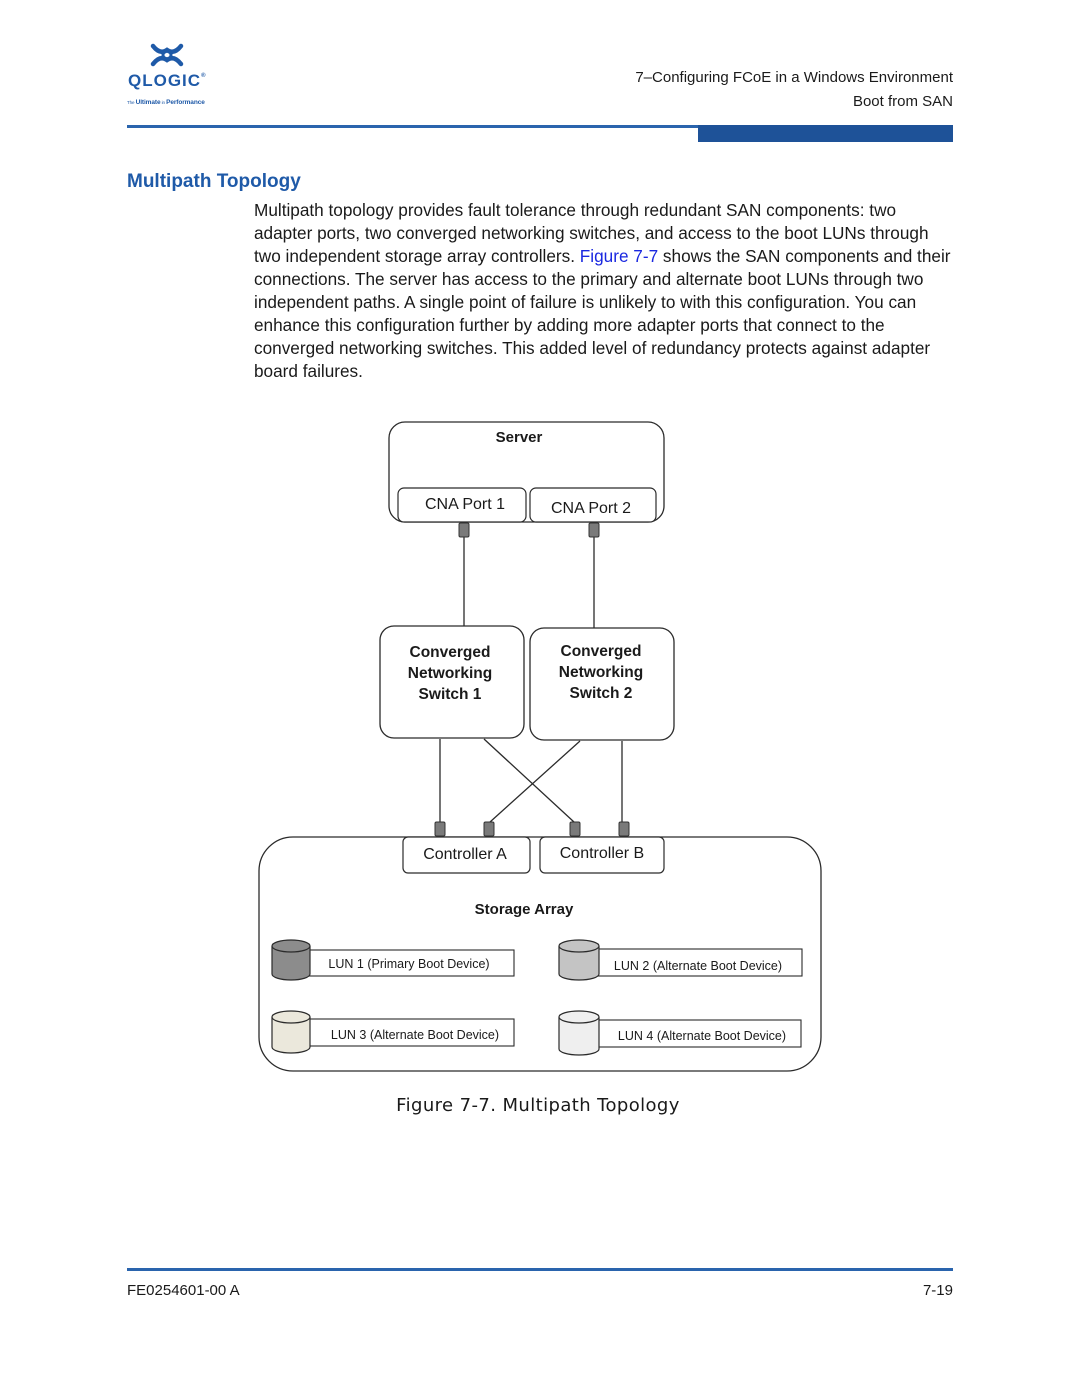 The height and width of the screenshot is (1397, 1080). I want to click on logo-tagline: The Ultimate in Performance, so click(166, 102).